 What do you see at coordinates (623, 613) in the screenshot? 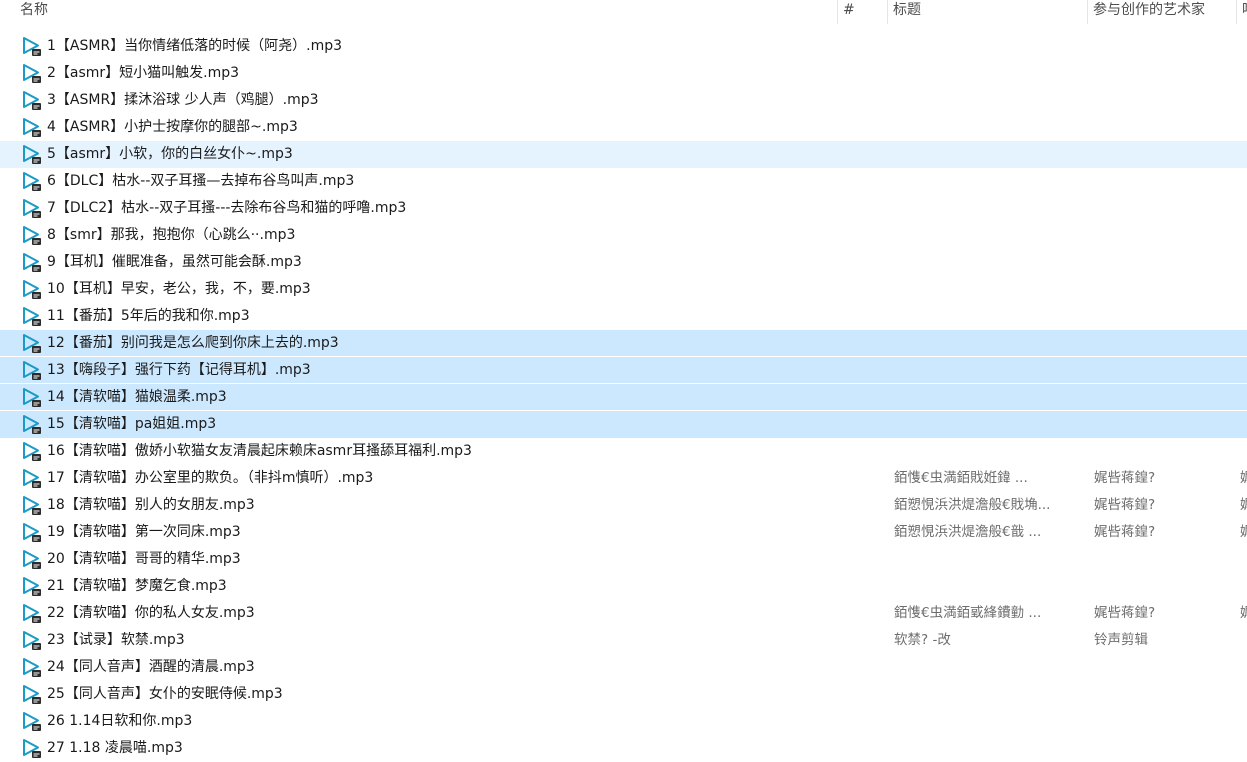
I see `file-row: 22【清软喵】你的私人女友.mp3 銆愯€虫満銆戜綘鐨勭 ... 娓呰蒋鍠? 娓` at bounding box center [623, 613].